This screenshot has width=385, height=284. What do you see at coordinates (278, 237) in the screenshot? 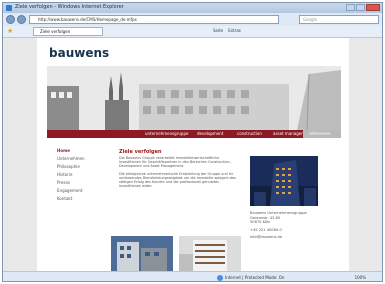
I see `email-link: info@bauwens.de` at bounding box center [278, 237].